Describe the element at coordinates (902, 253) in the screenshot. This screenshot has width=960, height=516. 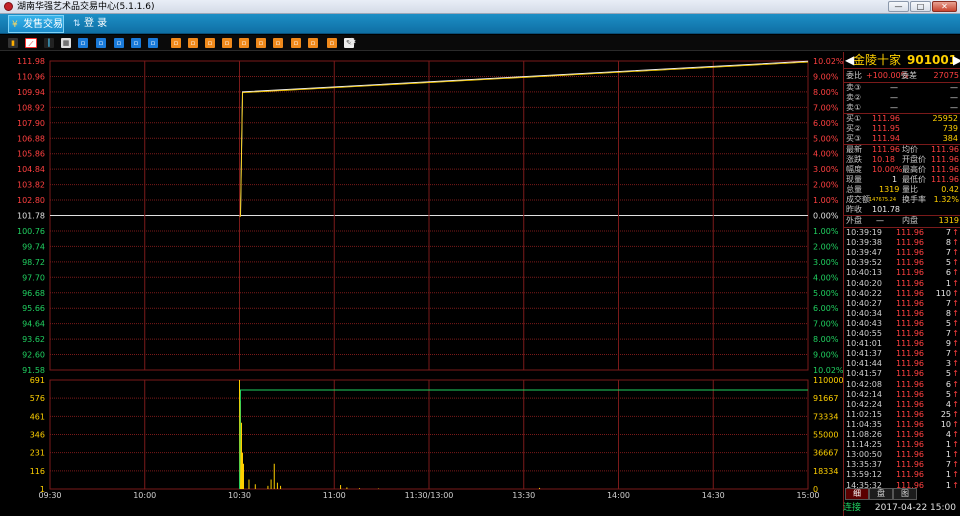
I see `tick-row: 10:39:47 111.96 7 ↑` at that location.